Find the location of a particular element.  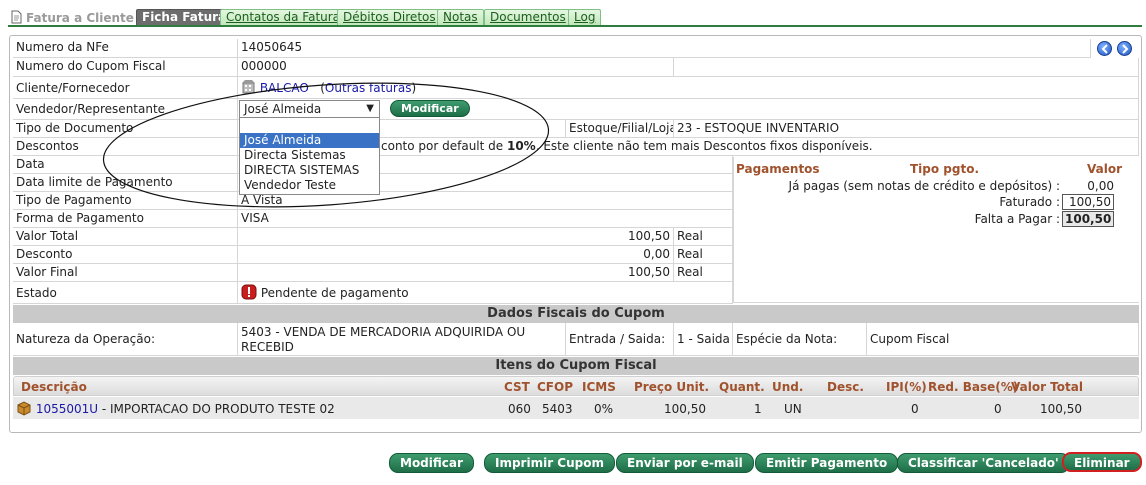

cupom-label: Numero do Cupom Fiscal is located at coordinates (125, 67).